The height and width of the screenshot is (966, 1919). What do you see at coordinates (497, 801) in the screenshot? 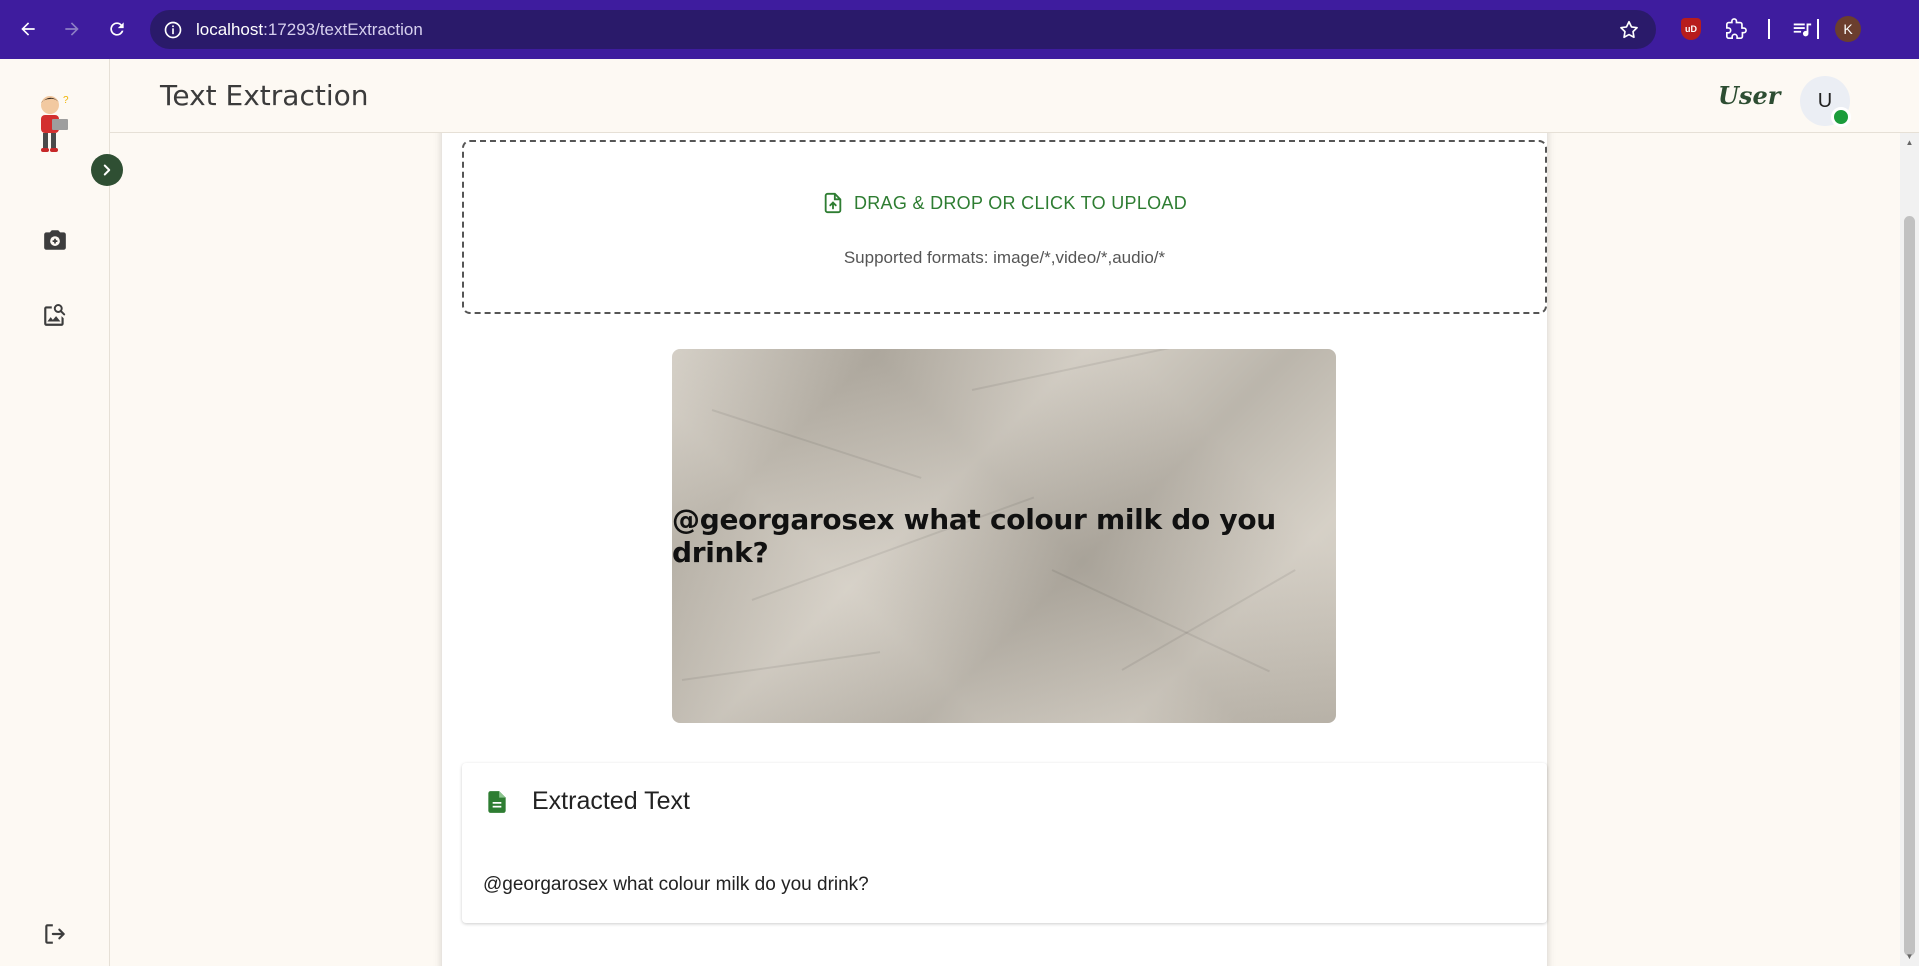
I see `document-icon` at bounding box center [497, 801].